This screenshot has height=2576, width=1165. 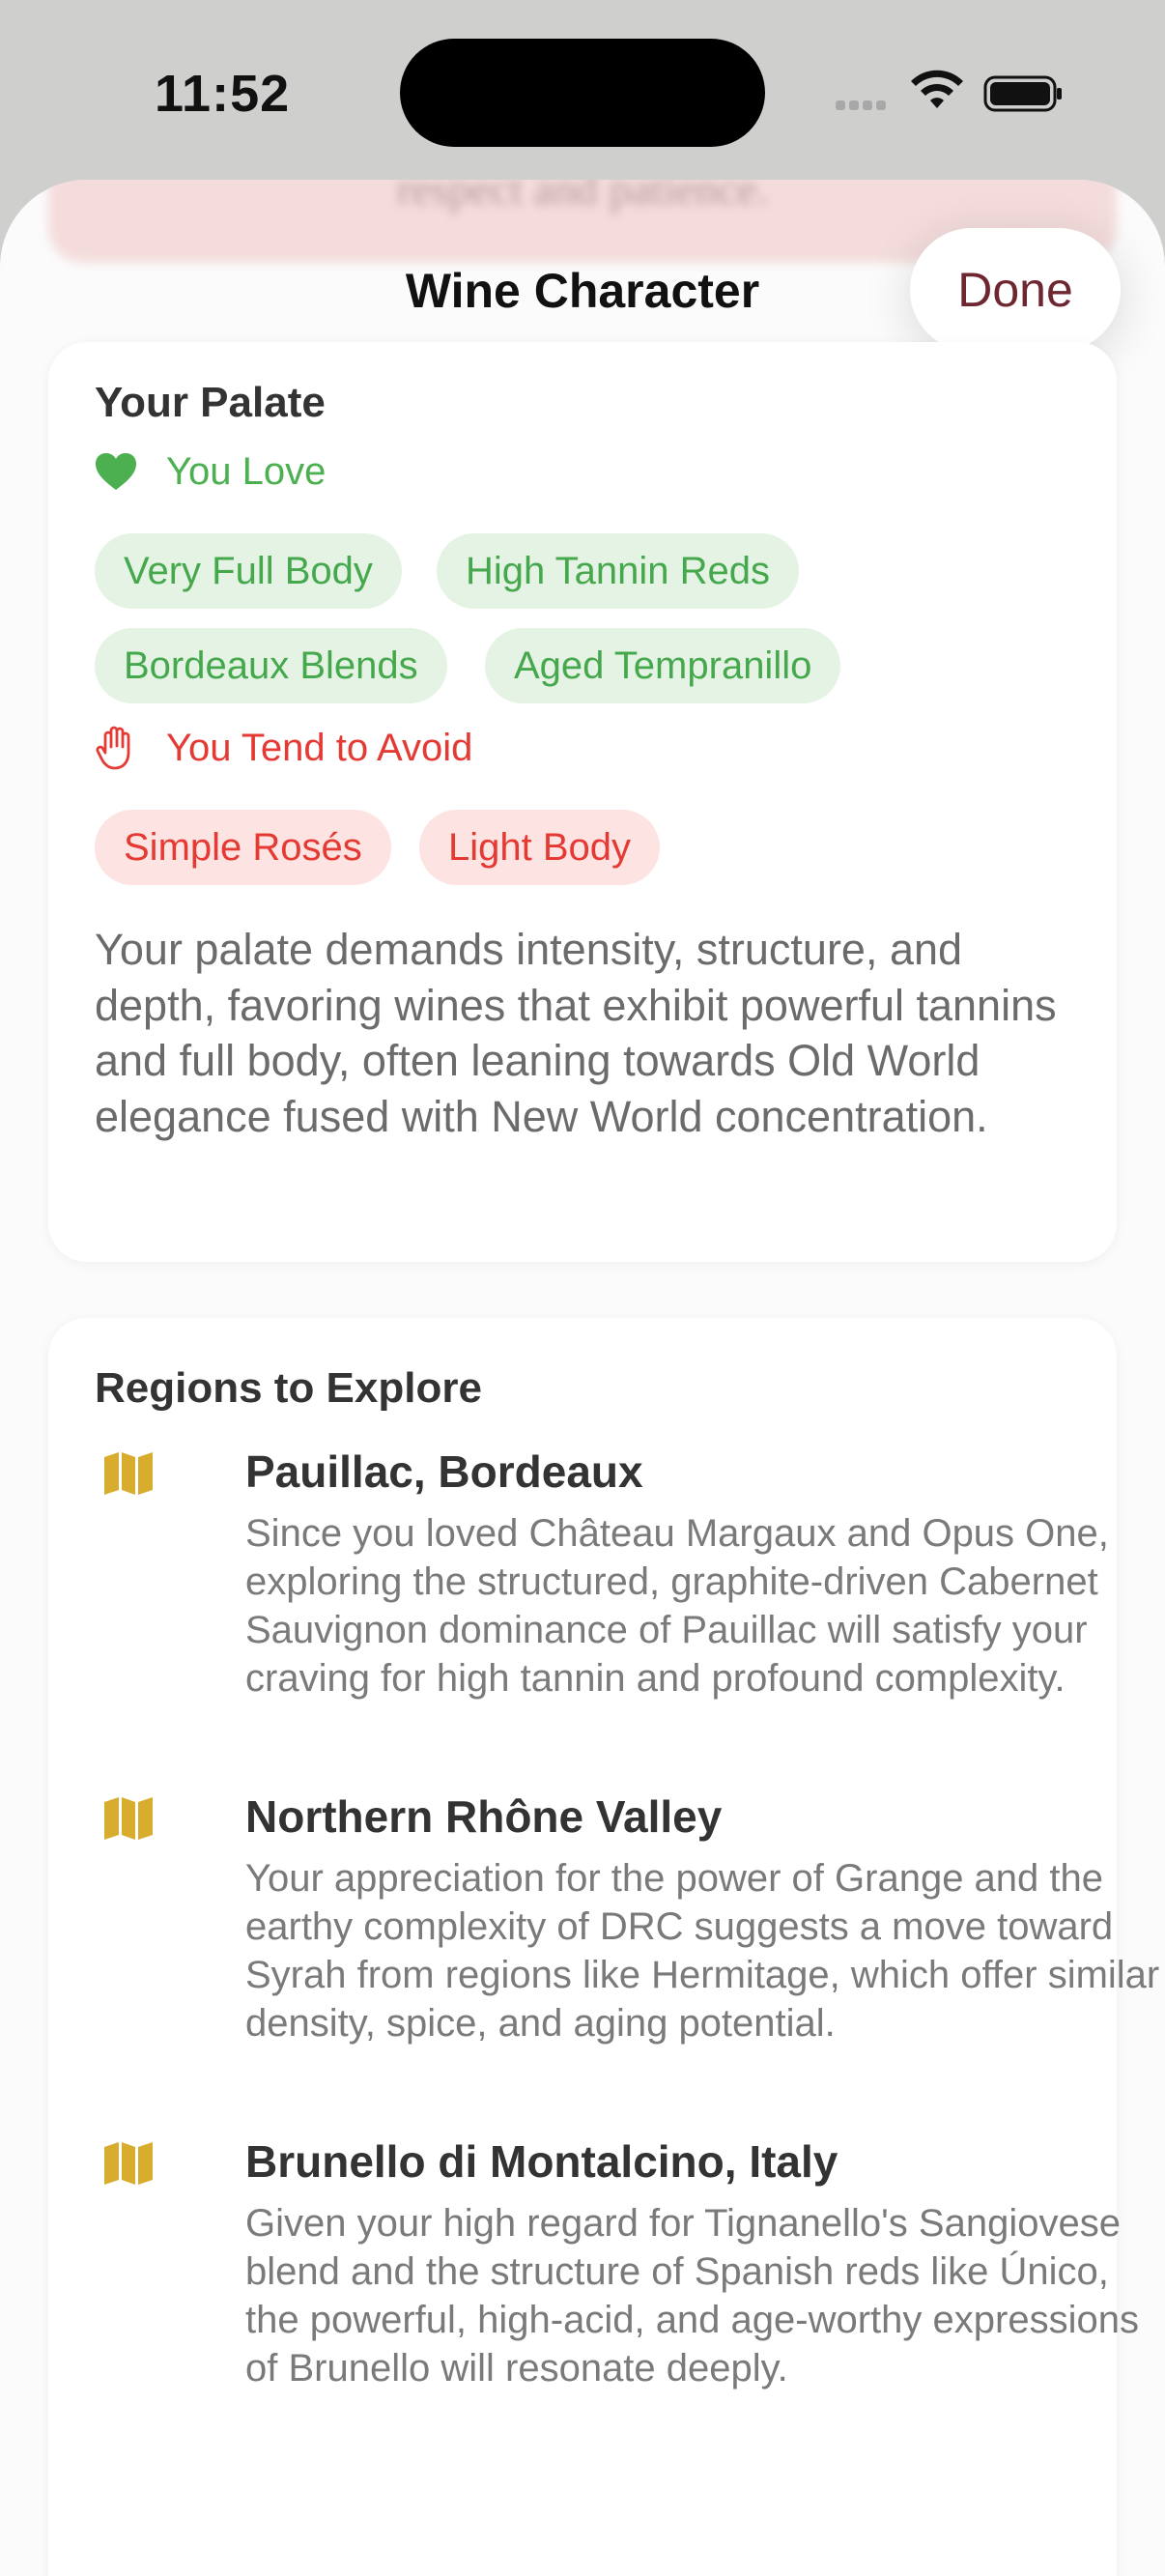 What do you see at coordinates (223, 94) in the screenshot?
I see `status-time: 11:52` at bounding box center [223, 94].